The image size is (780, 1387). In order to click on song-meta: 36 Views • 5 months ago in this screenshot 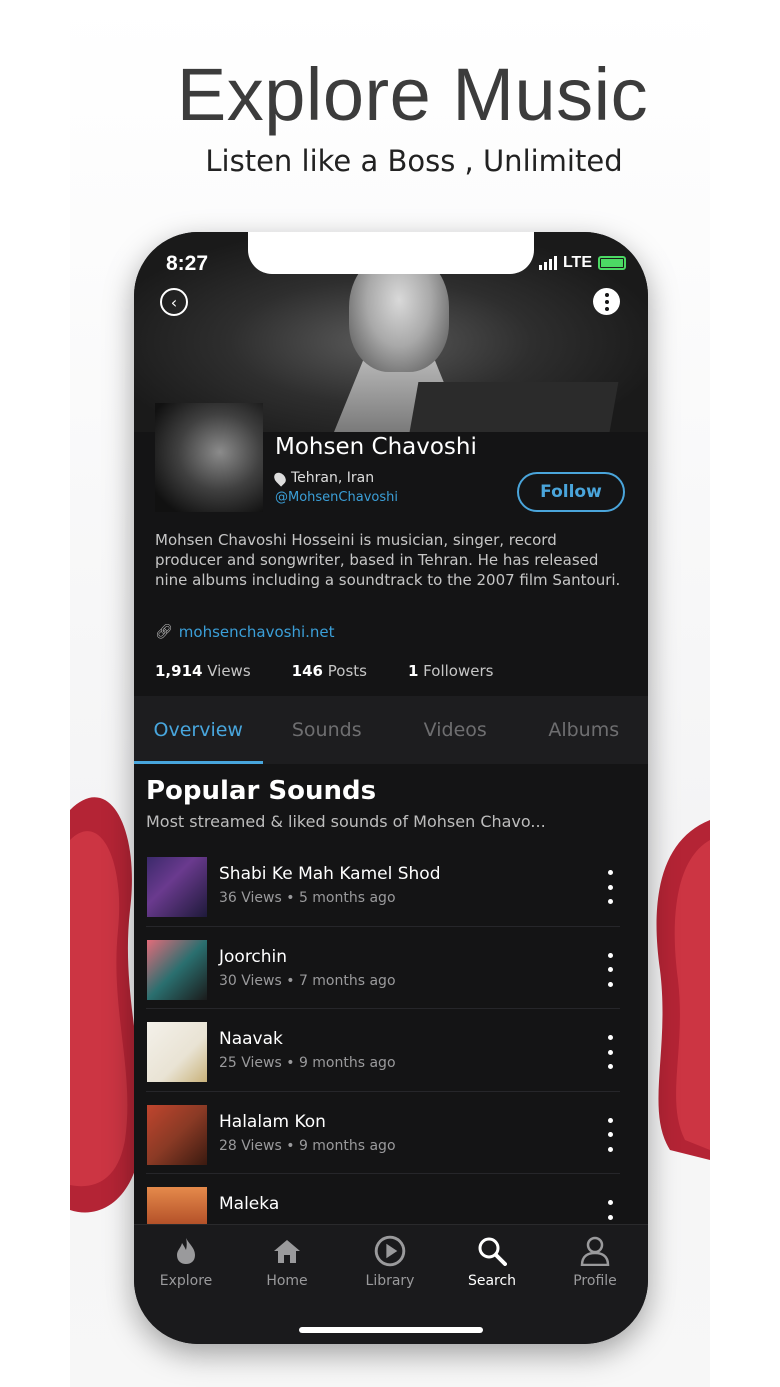, I will do `click(307, 898)`.